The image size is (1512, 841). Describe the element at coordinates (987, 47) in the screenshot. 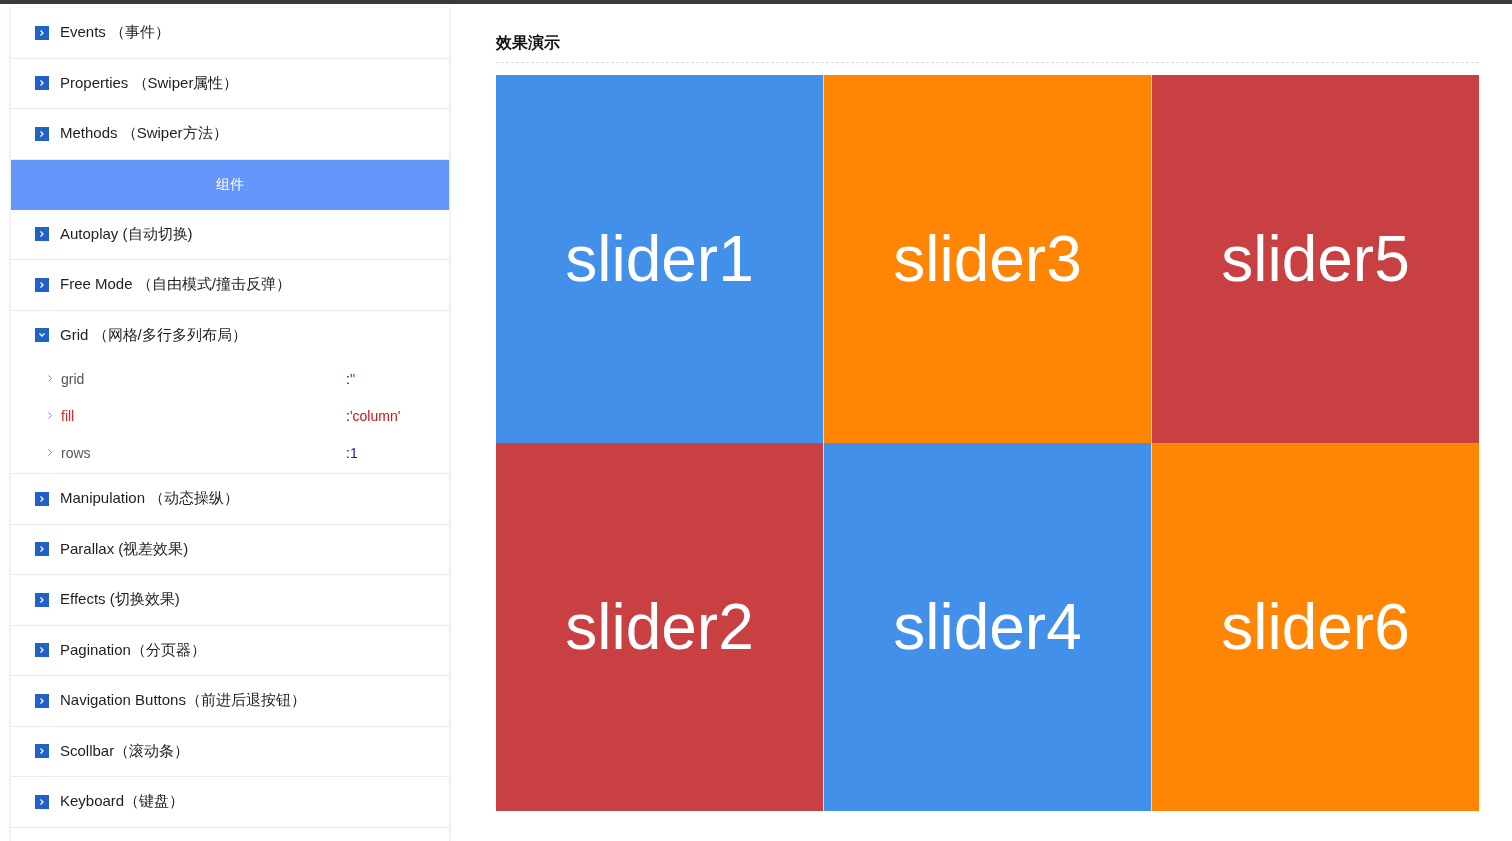

I see `section-title: 效果演示` at that location.